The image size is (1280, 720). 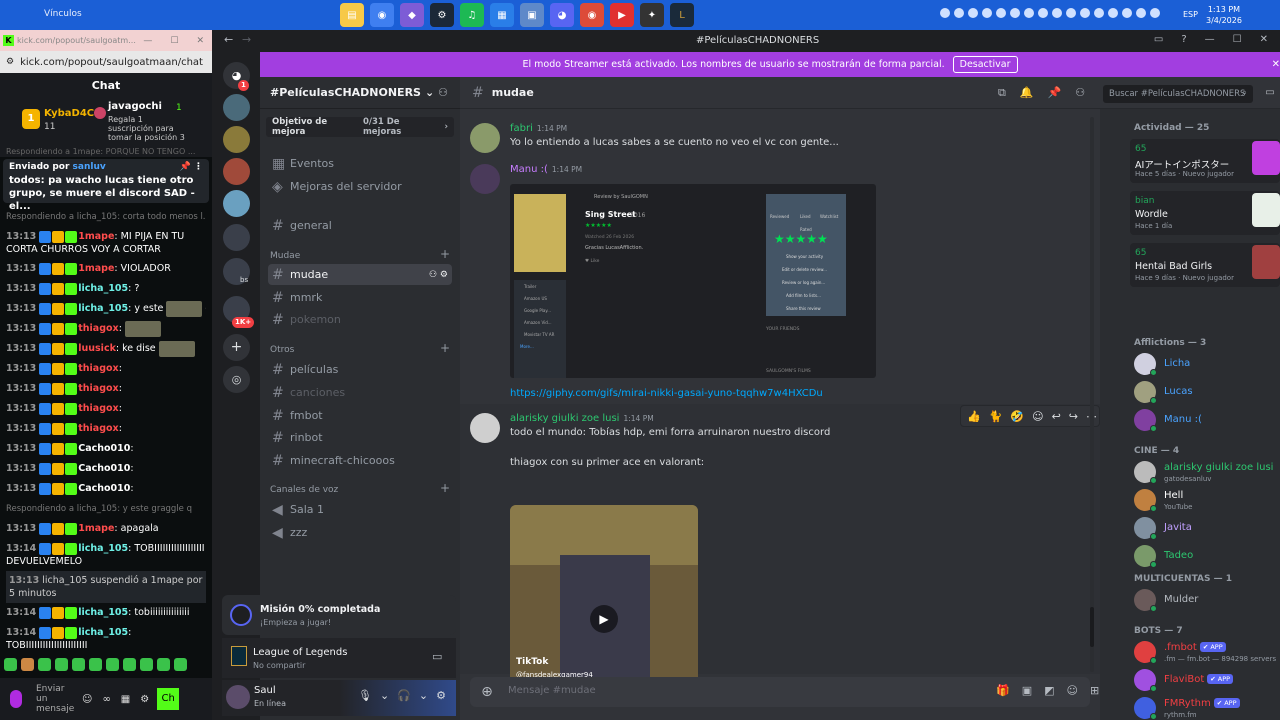 I want to click on app-icon-red: ▶, so click(x=622, y=15).